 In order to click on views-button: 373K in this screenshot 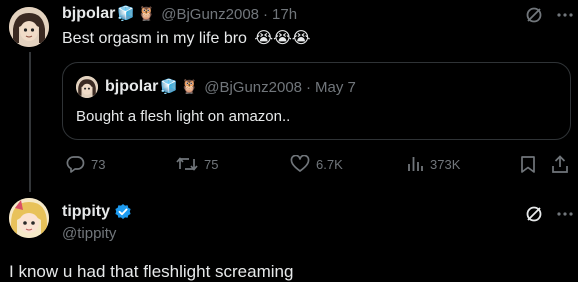, I will do `click(433, 164)`.